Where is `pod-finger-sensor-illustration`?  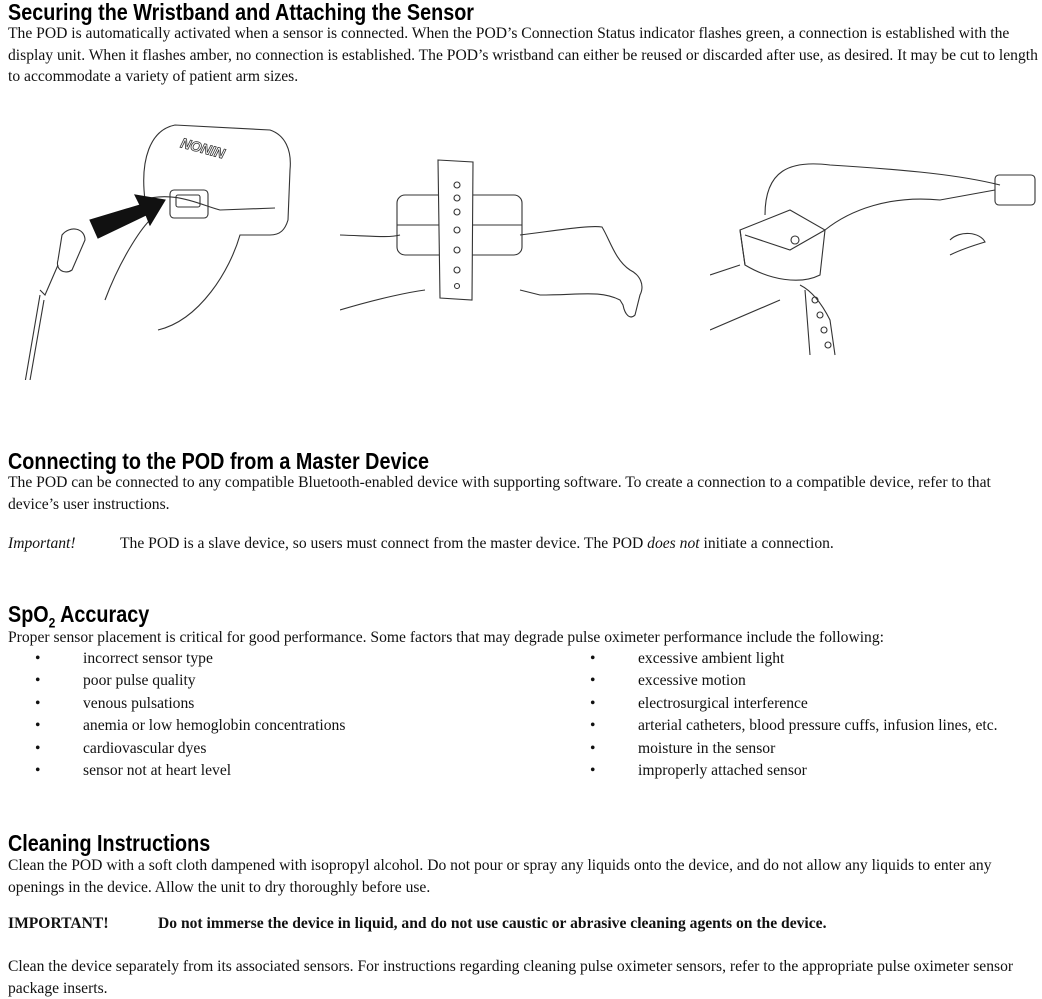 pod-finger-sensor-illustration is located at coordinates (873, 259).